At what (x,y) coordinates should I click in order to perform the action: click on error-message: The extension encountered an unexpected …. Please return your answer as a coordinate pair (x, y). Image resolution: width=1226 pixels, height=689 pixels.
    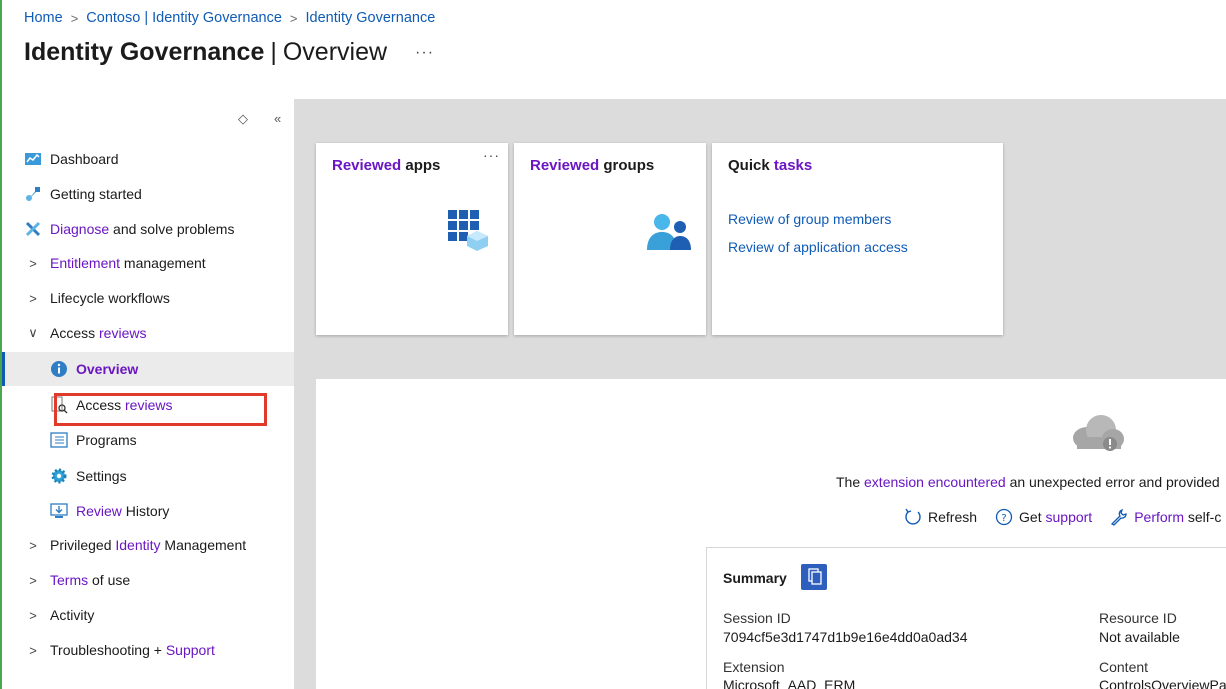
    Looking at the image, I should click on (1028, 482).